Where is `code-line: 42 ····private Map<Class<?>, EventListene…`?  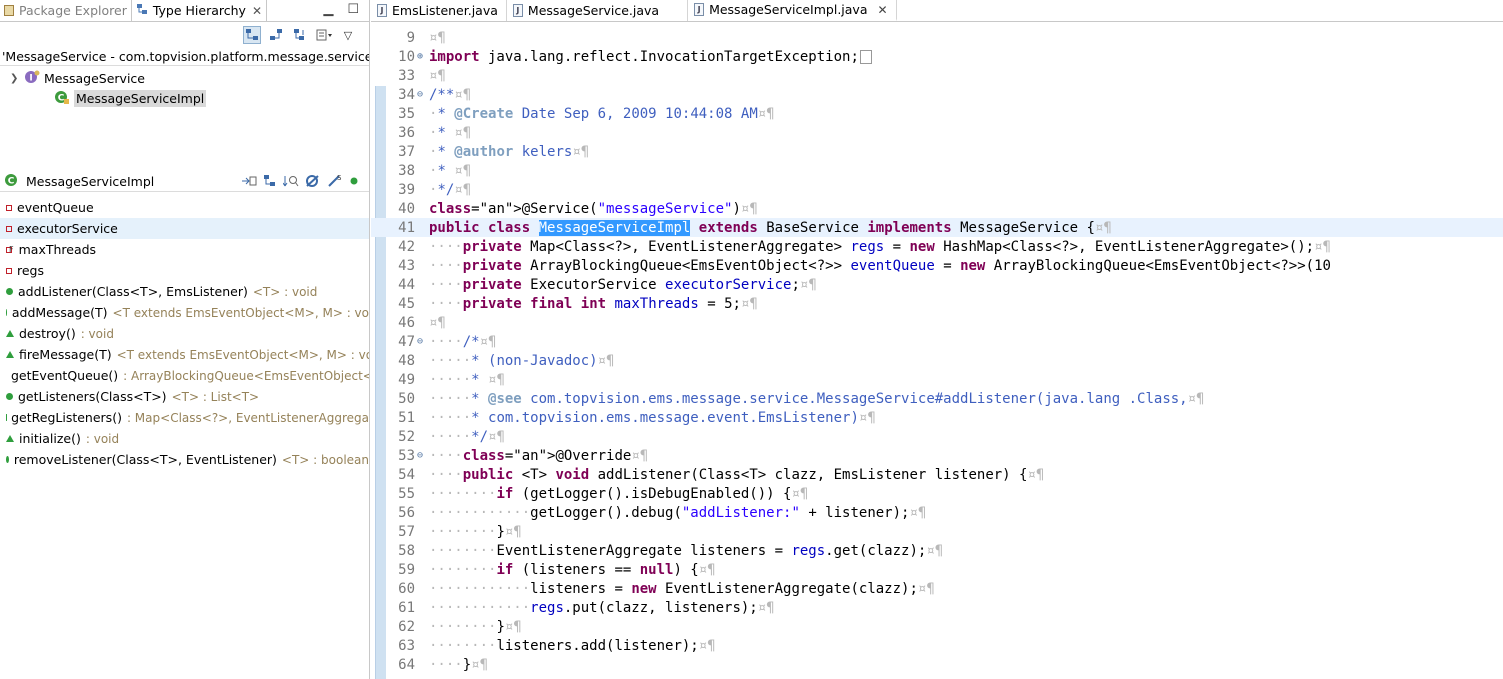 code-line: 42 ····private Map<Class<?>, EventListene… is located at coordinates (937, 246).